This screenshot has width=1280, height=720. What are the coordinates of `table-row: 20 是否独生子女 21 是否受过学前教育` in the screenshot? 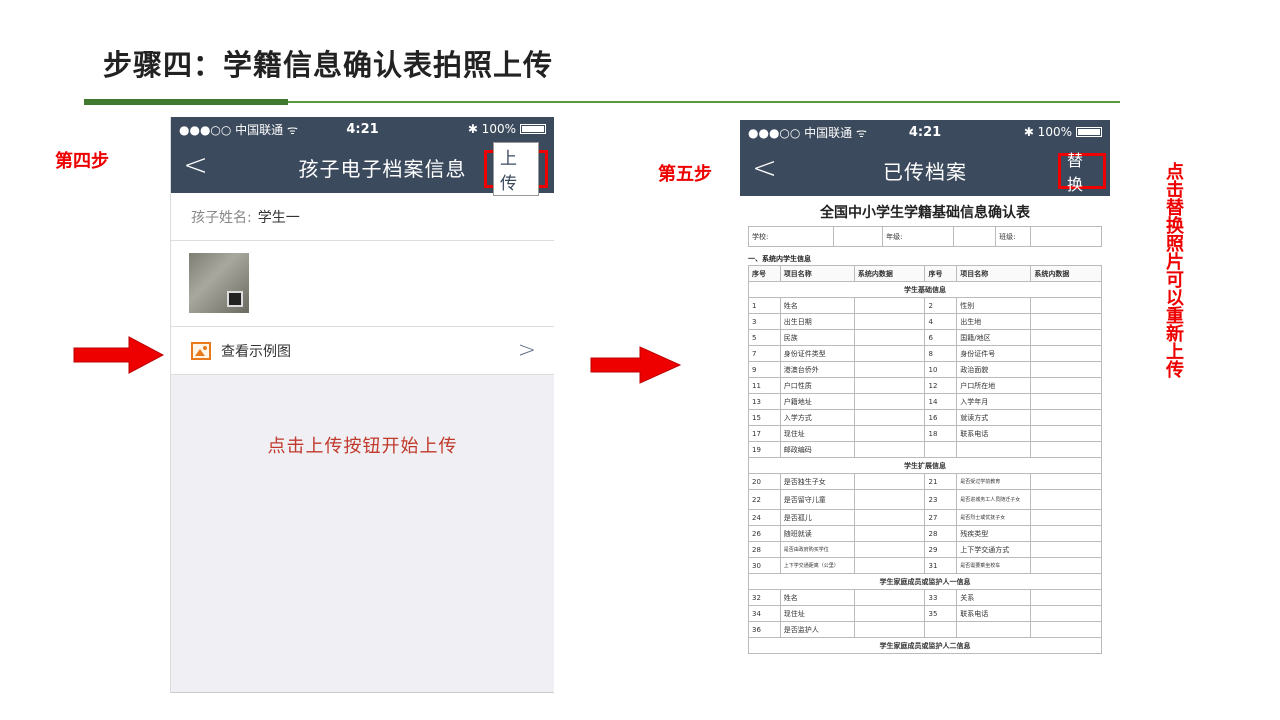 It's located at (925, 481).